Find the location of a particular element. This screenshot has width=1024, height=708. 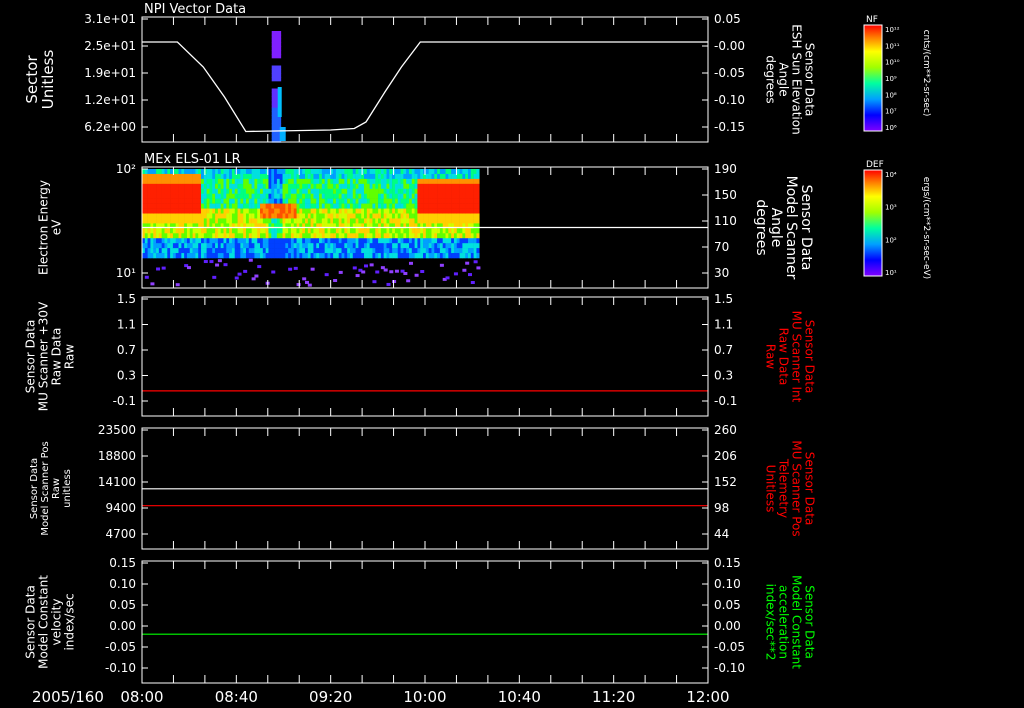

axis-label: Sensor Data is located at coordinates (810, 80).